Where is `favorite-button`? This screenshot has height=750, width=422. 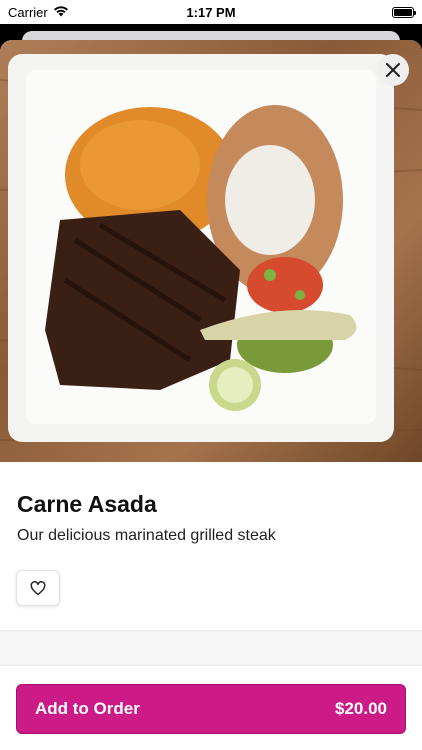
favorite-button is located at coordinates (38, 588).